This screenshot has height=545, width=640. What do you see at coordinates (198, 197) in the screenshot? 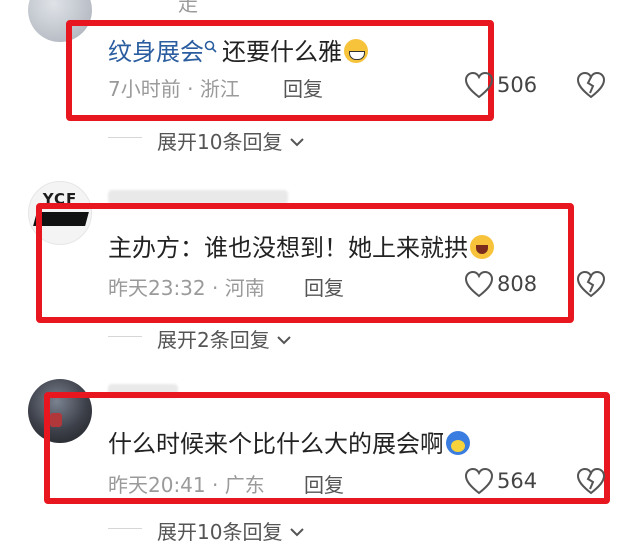
I see `commenter-name` at bounding box center [198, 197].